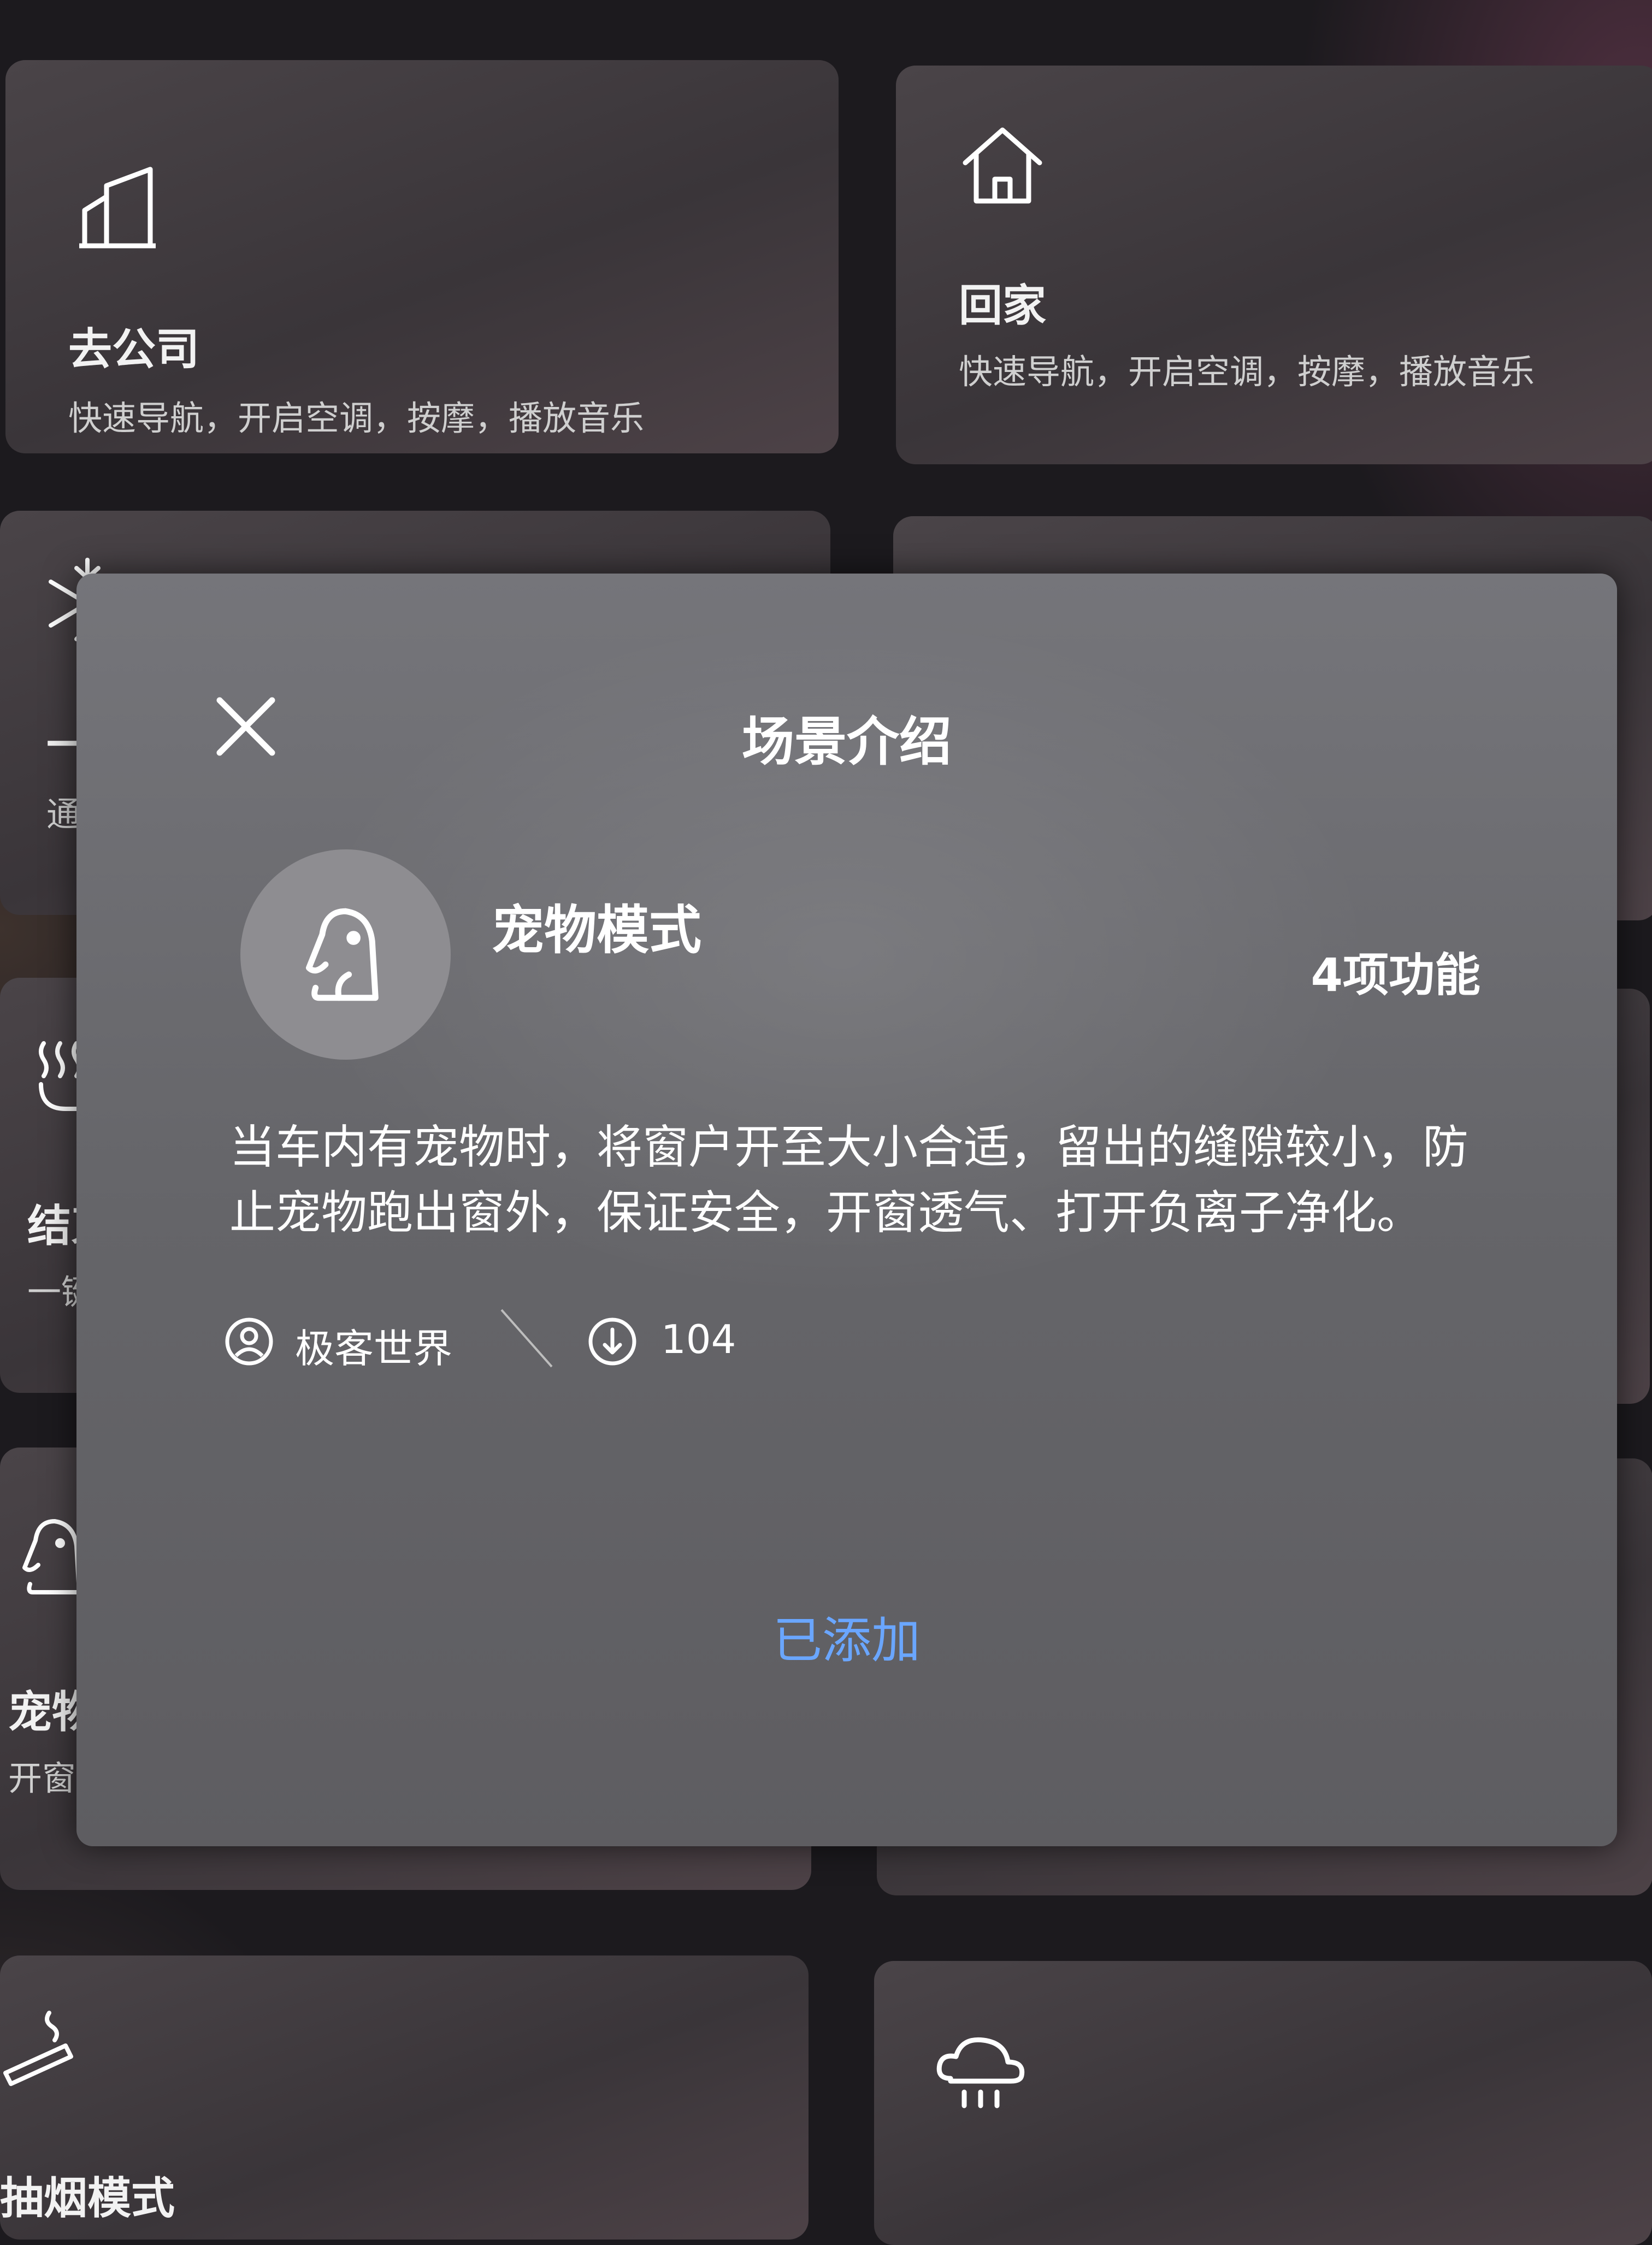  What do you see at coordinates (526, 1339) in the screenshot?
I see `divider` at bounding box center [526, 1339].